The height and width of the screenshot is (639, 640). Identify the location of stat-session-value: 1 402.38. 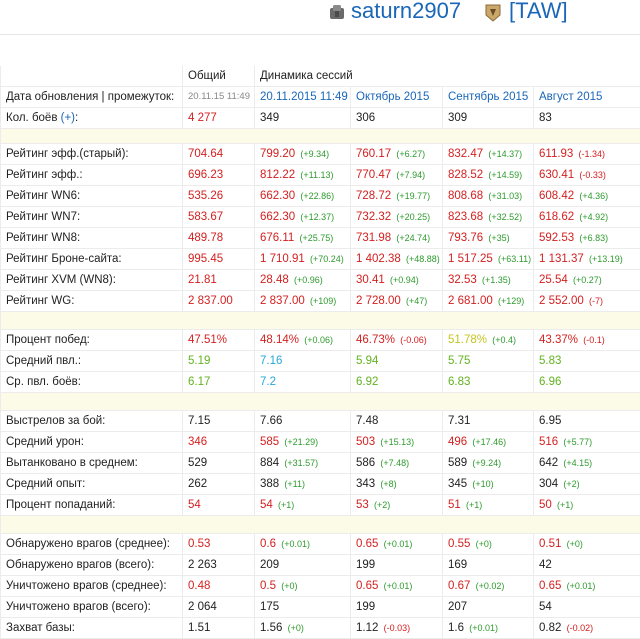
(378, 259).